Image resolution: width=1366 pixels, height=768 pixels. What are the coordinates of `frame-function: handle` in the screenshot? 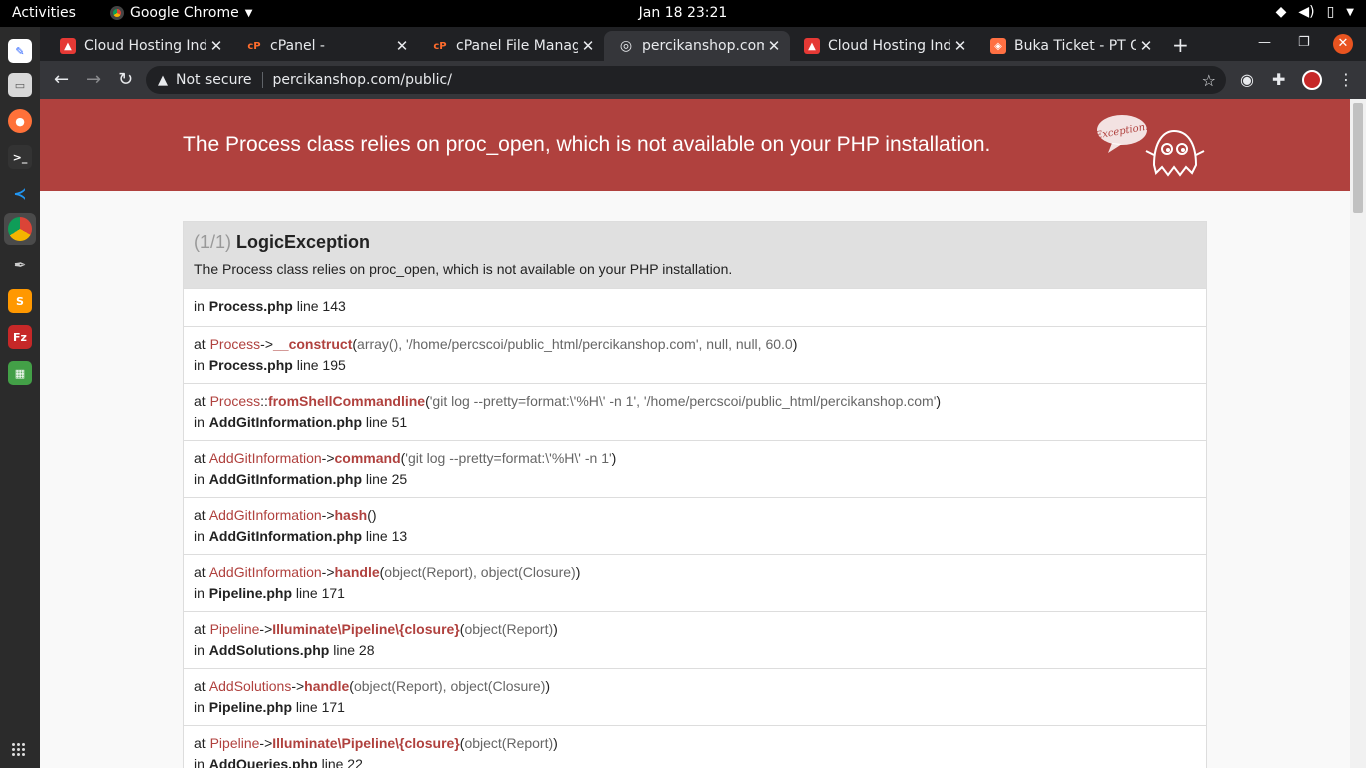 It's located at (357, 572).